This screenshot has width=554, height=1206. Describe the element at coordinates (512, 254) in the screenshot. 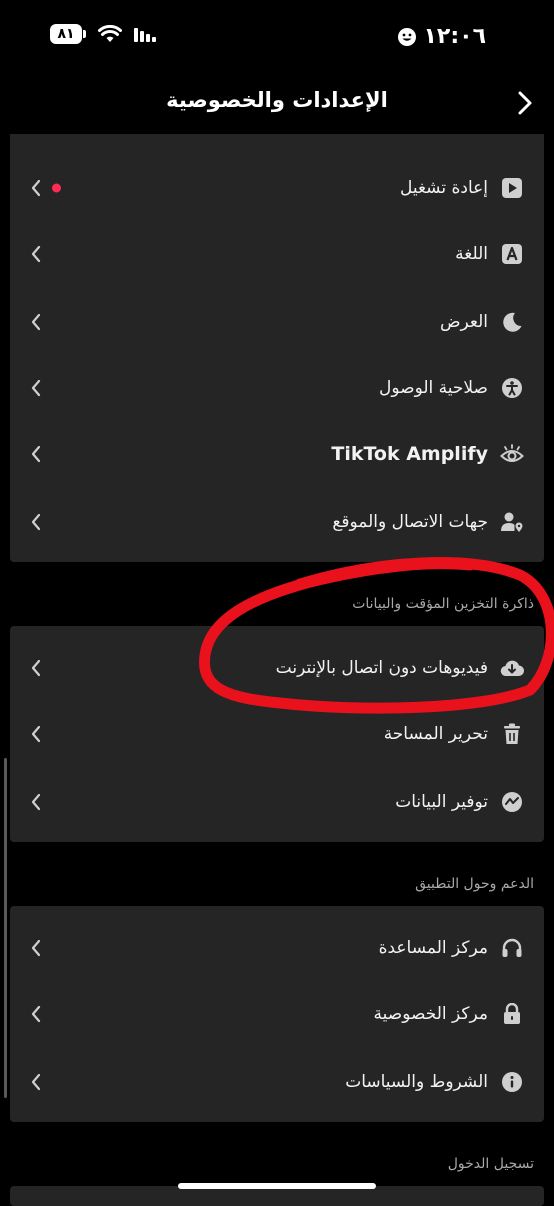

I see `letter-a-square-icon` at that location.